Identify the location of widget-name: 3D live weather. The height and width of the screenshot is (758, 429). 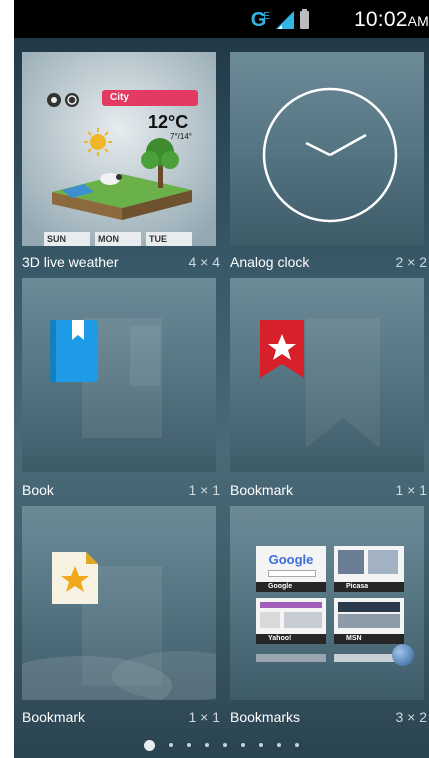
(70, 262).